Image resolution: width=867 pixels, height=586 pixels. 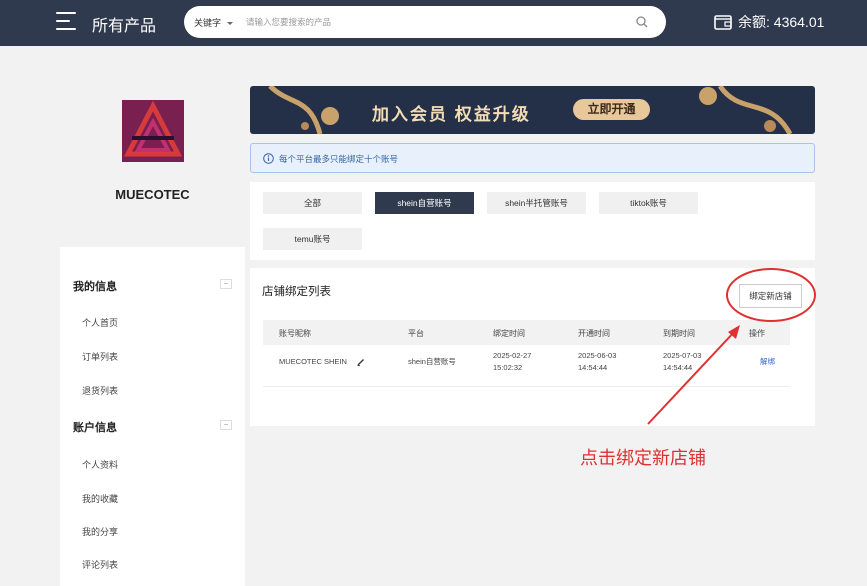 I want to click on membership-banner: 加入会员 权益升级 立即开通, so click(x=532, y=110).